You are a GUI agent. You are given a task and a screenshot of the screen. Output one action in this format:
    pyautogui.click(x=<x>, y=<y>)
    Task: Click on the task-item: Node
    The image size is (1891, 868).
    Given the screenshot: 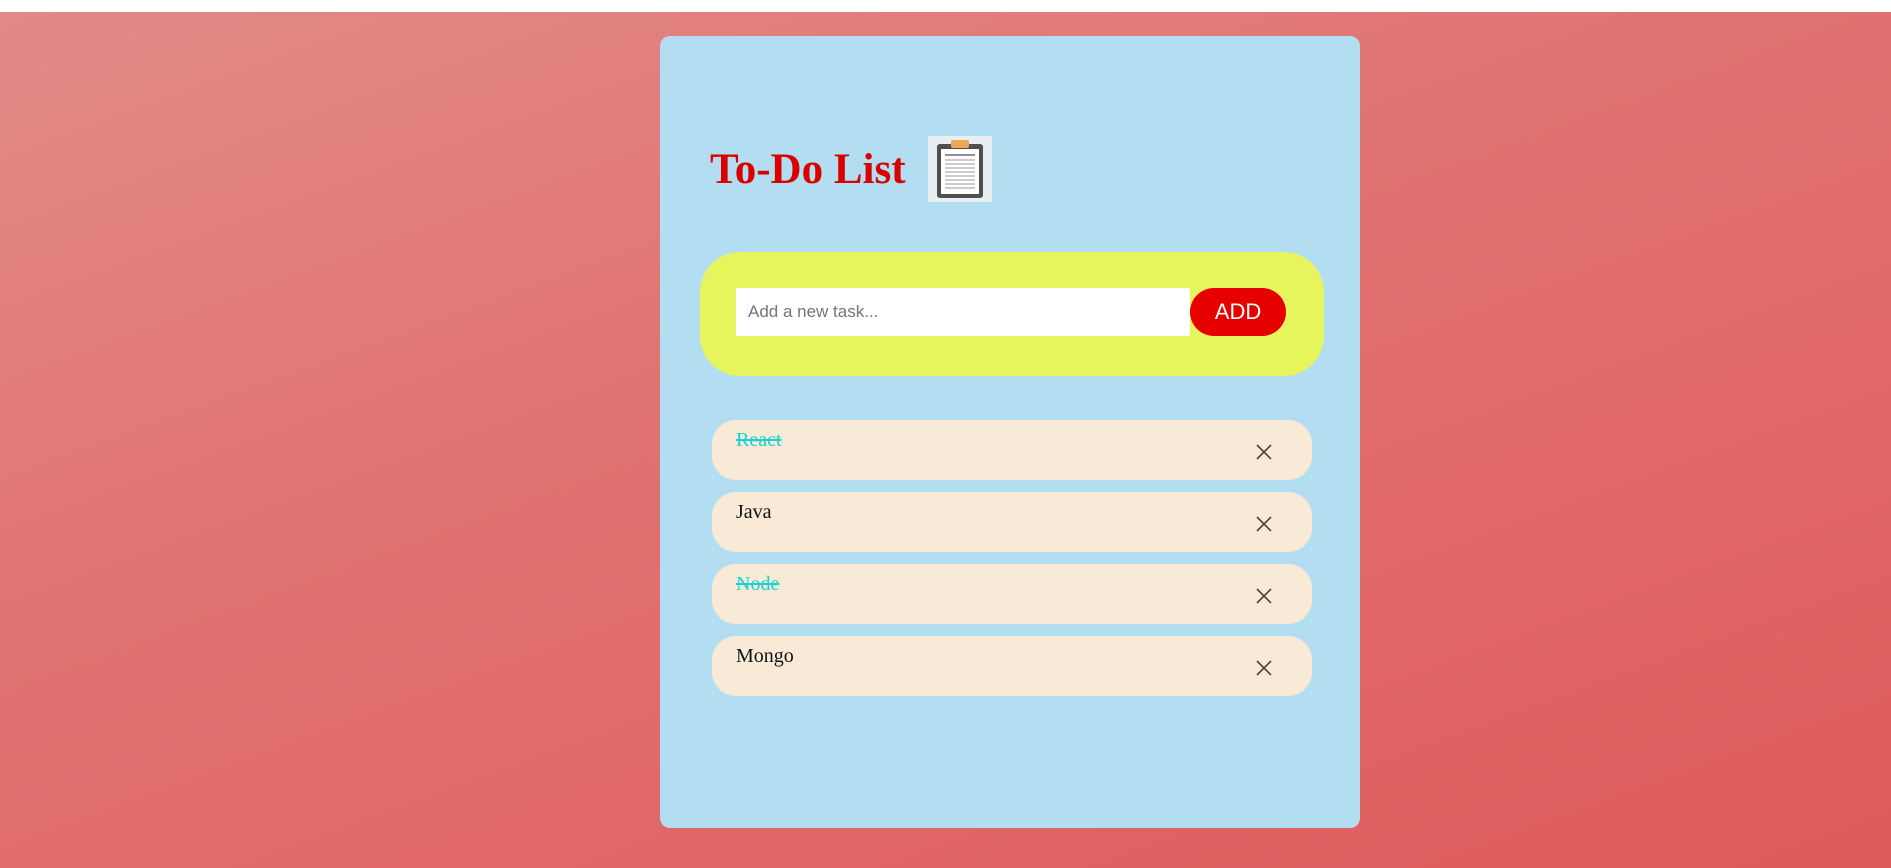 What is the action you would take?
    pyautogui.click(x=1012, y=594)
    